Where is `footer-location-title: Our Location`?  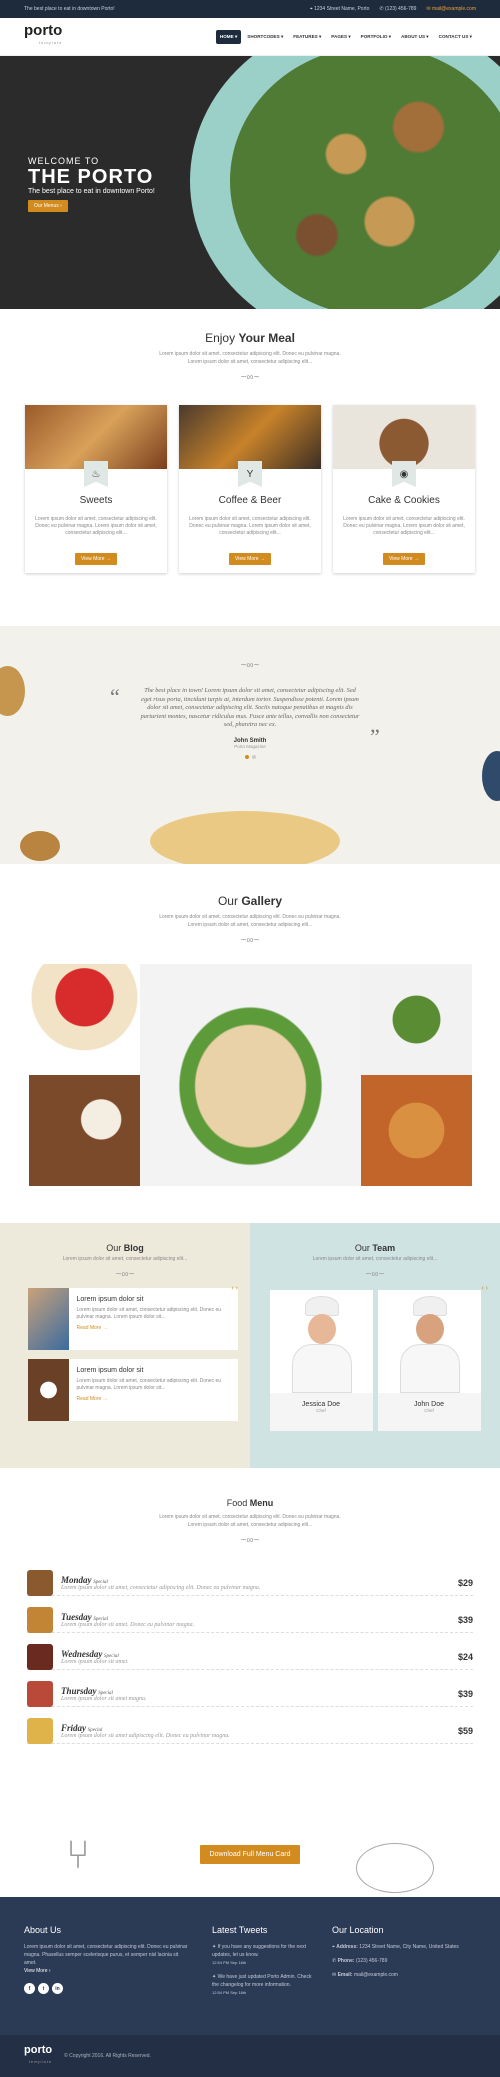 footer-location-title: Our Location is located at coordinates (358, 1930).